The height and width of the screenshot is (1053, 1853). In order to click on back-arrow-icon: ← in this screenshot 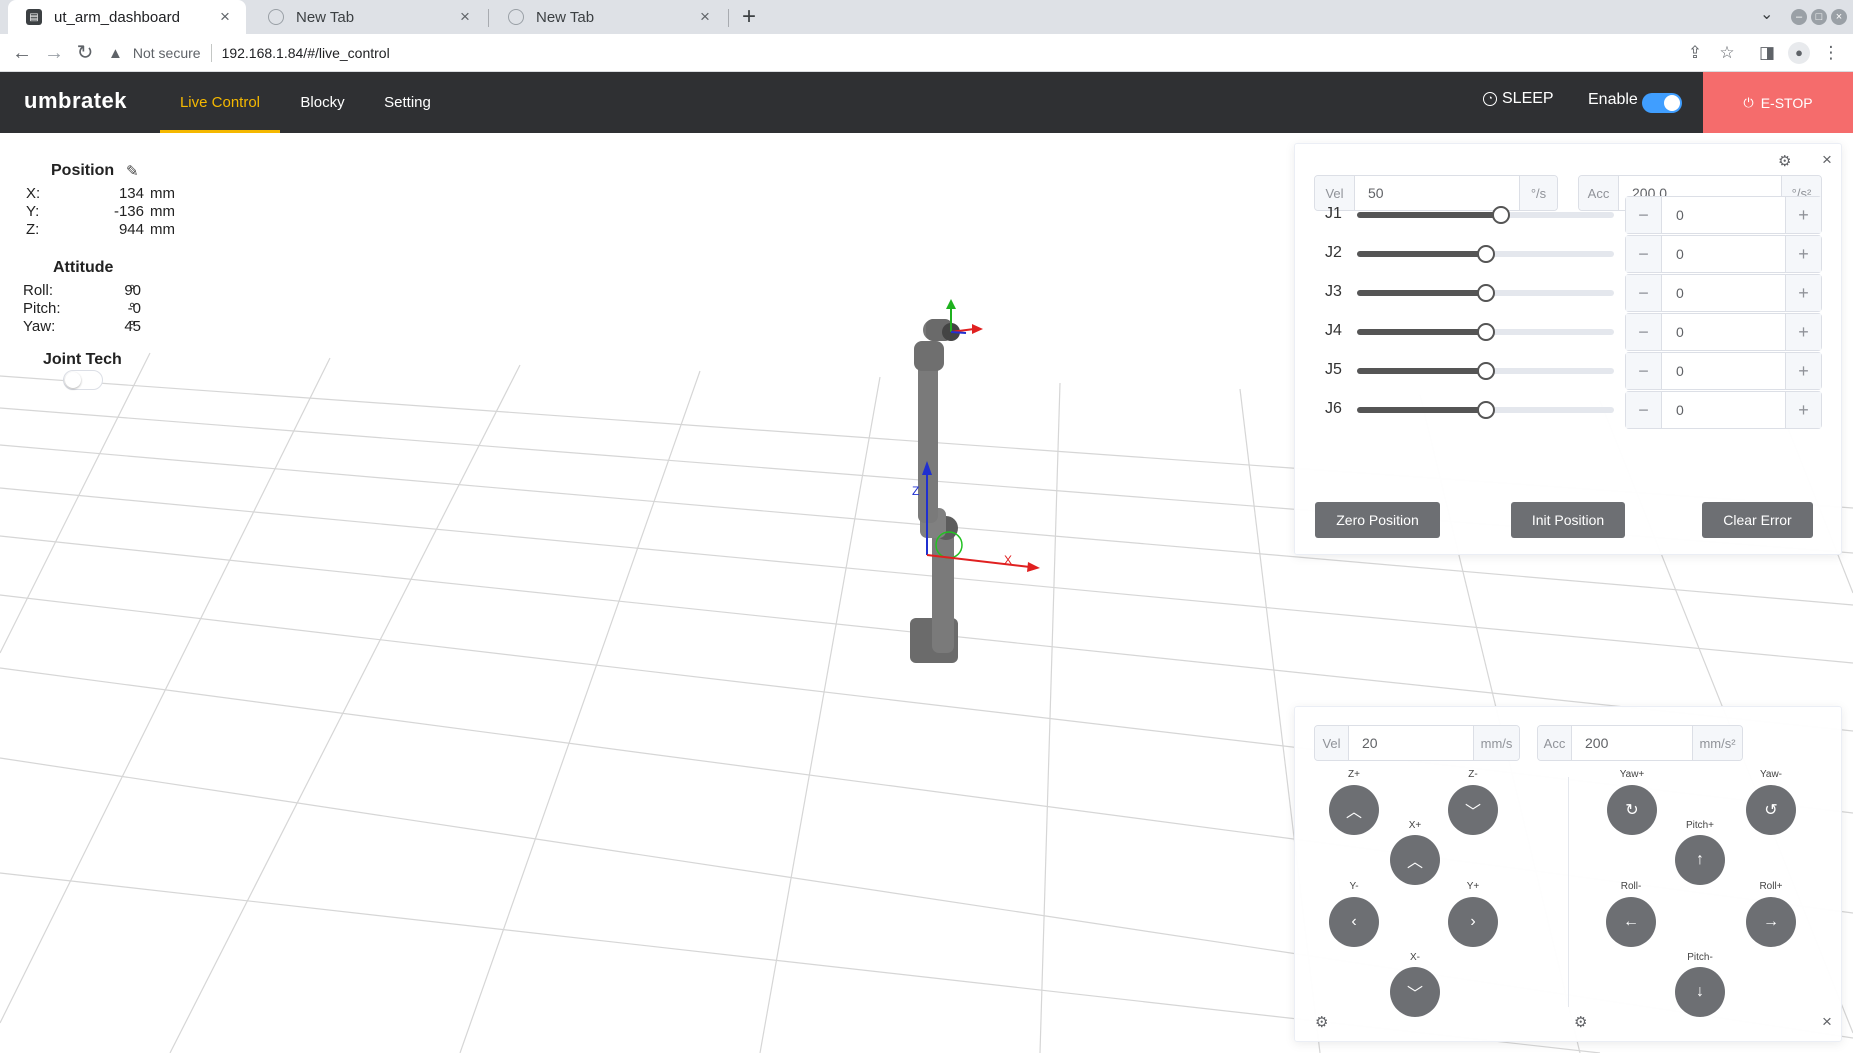, I will do `click(22, 53)`.